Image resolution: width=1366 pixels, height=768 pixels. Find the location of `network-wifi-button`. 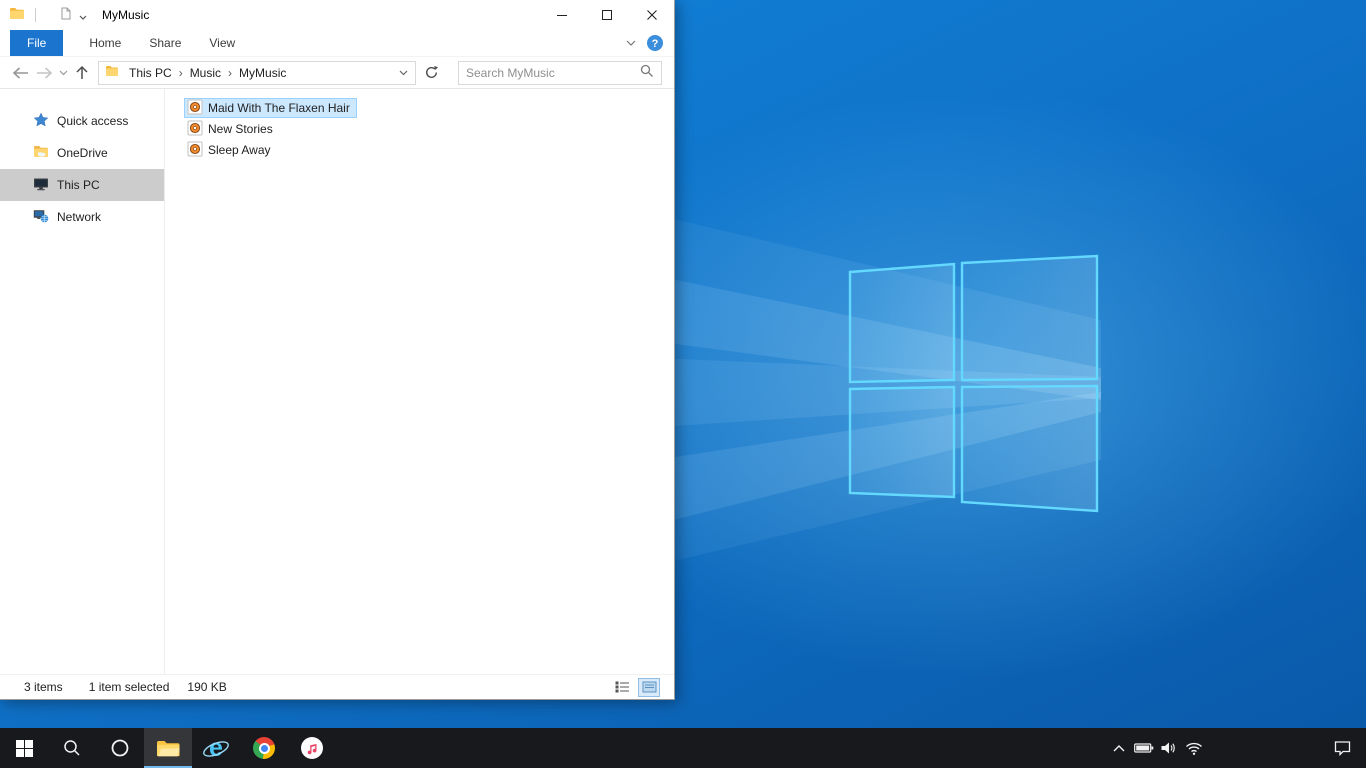

network-wifi-button is located at coordinates (1193, 748).